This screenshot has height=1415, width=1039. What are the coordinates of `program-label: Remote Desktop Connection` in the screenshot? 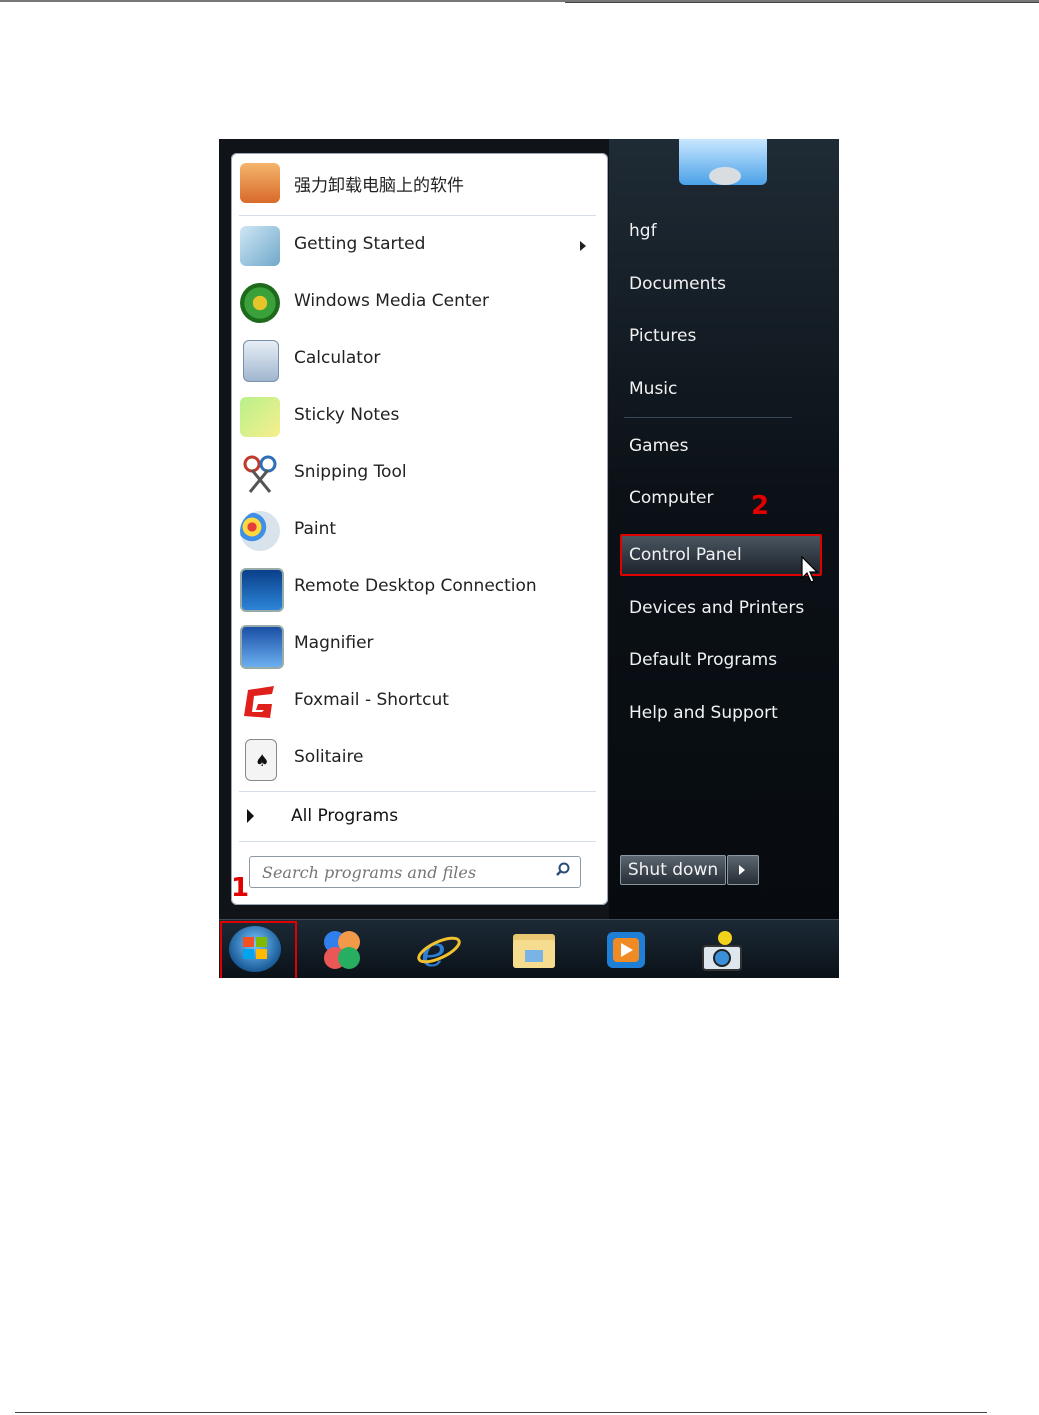 It's located at (415, 586).